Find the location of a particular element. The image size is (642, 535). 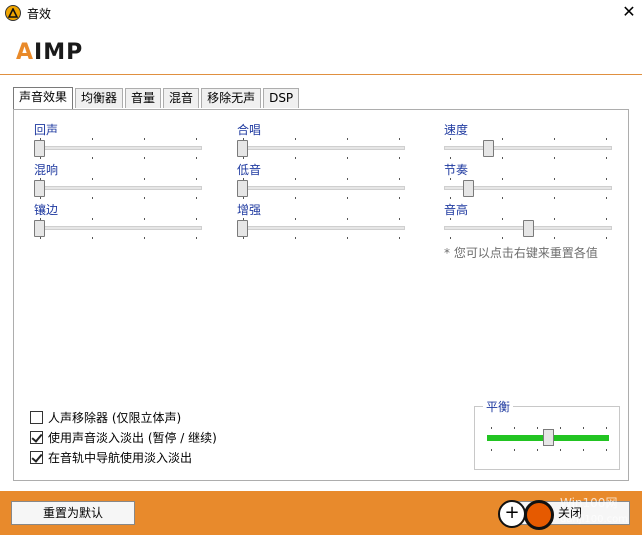

tab-strip: 声音效果 均衡器 音量 混音 移除无声 DSP is located at coordinates (157, 98).